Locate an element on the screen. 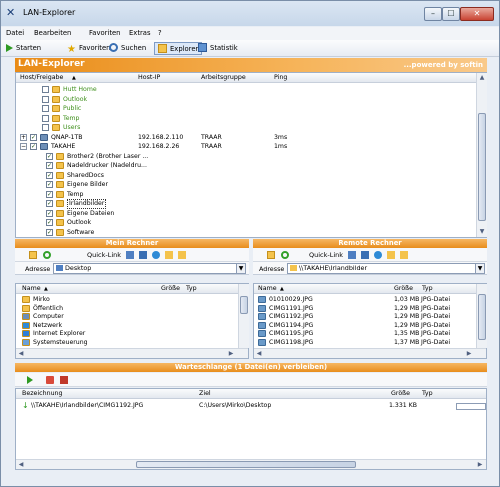  tree-row: Temp is located at coordinates (245, 119).